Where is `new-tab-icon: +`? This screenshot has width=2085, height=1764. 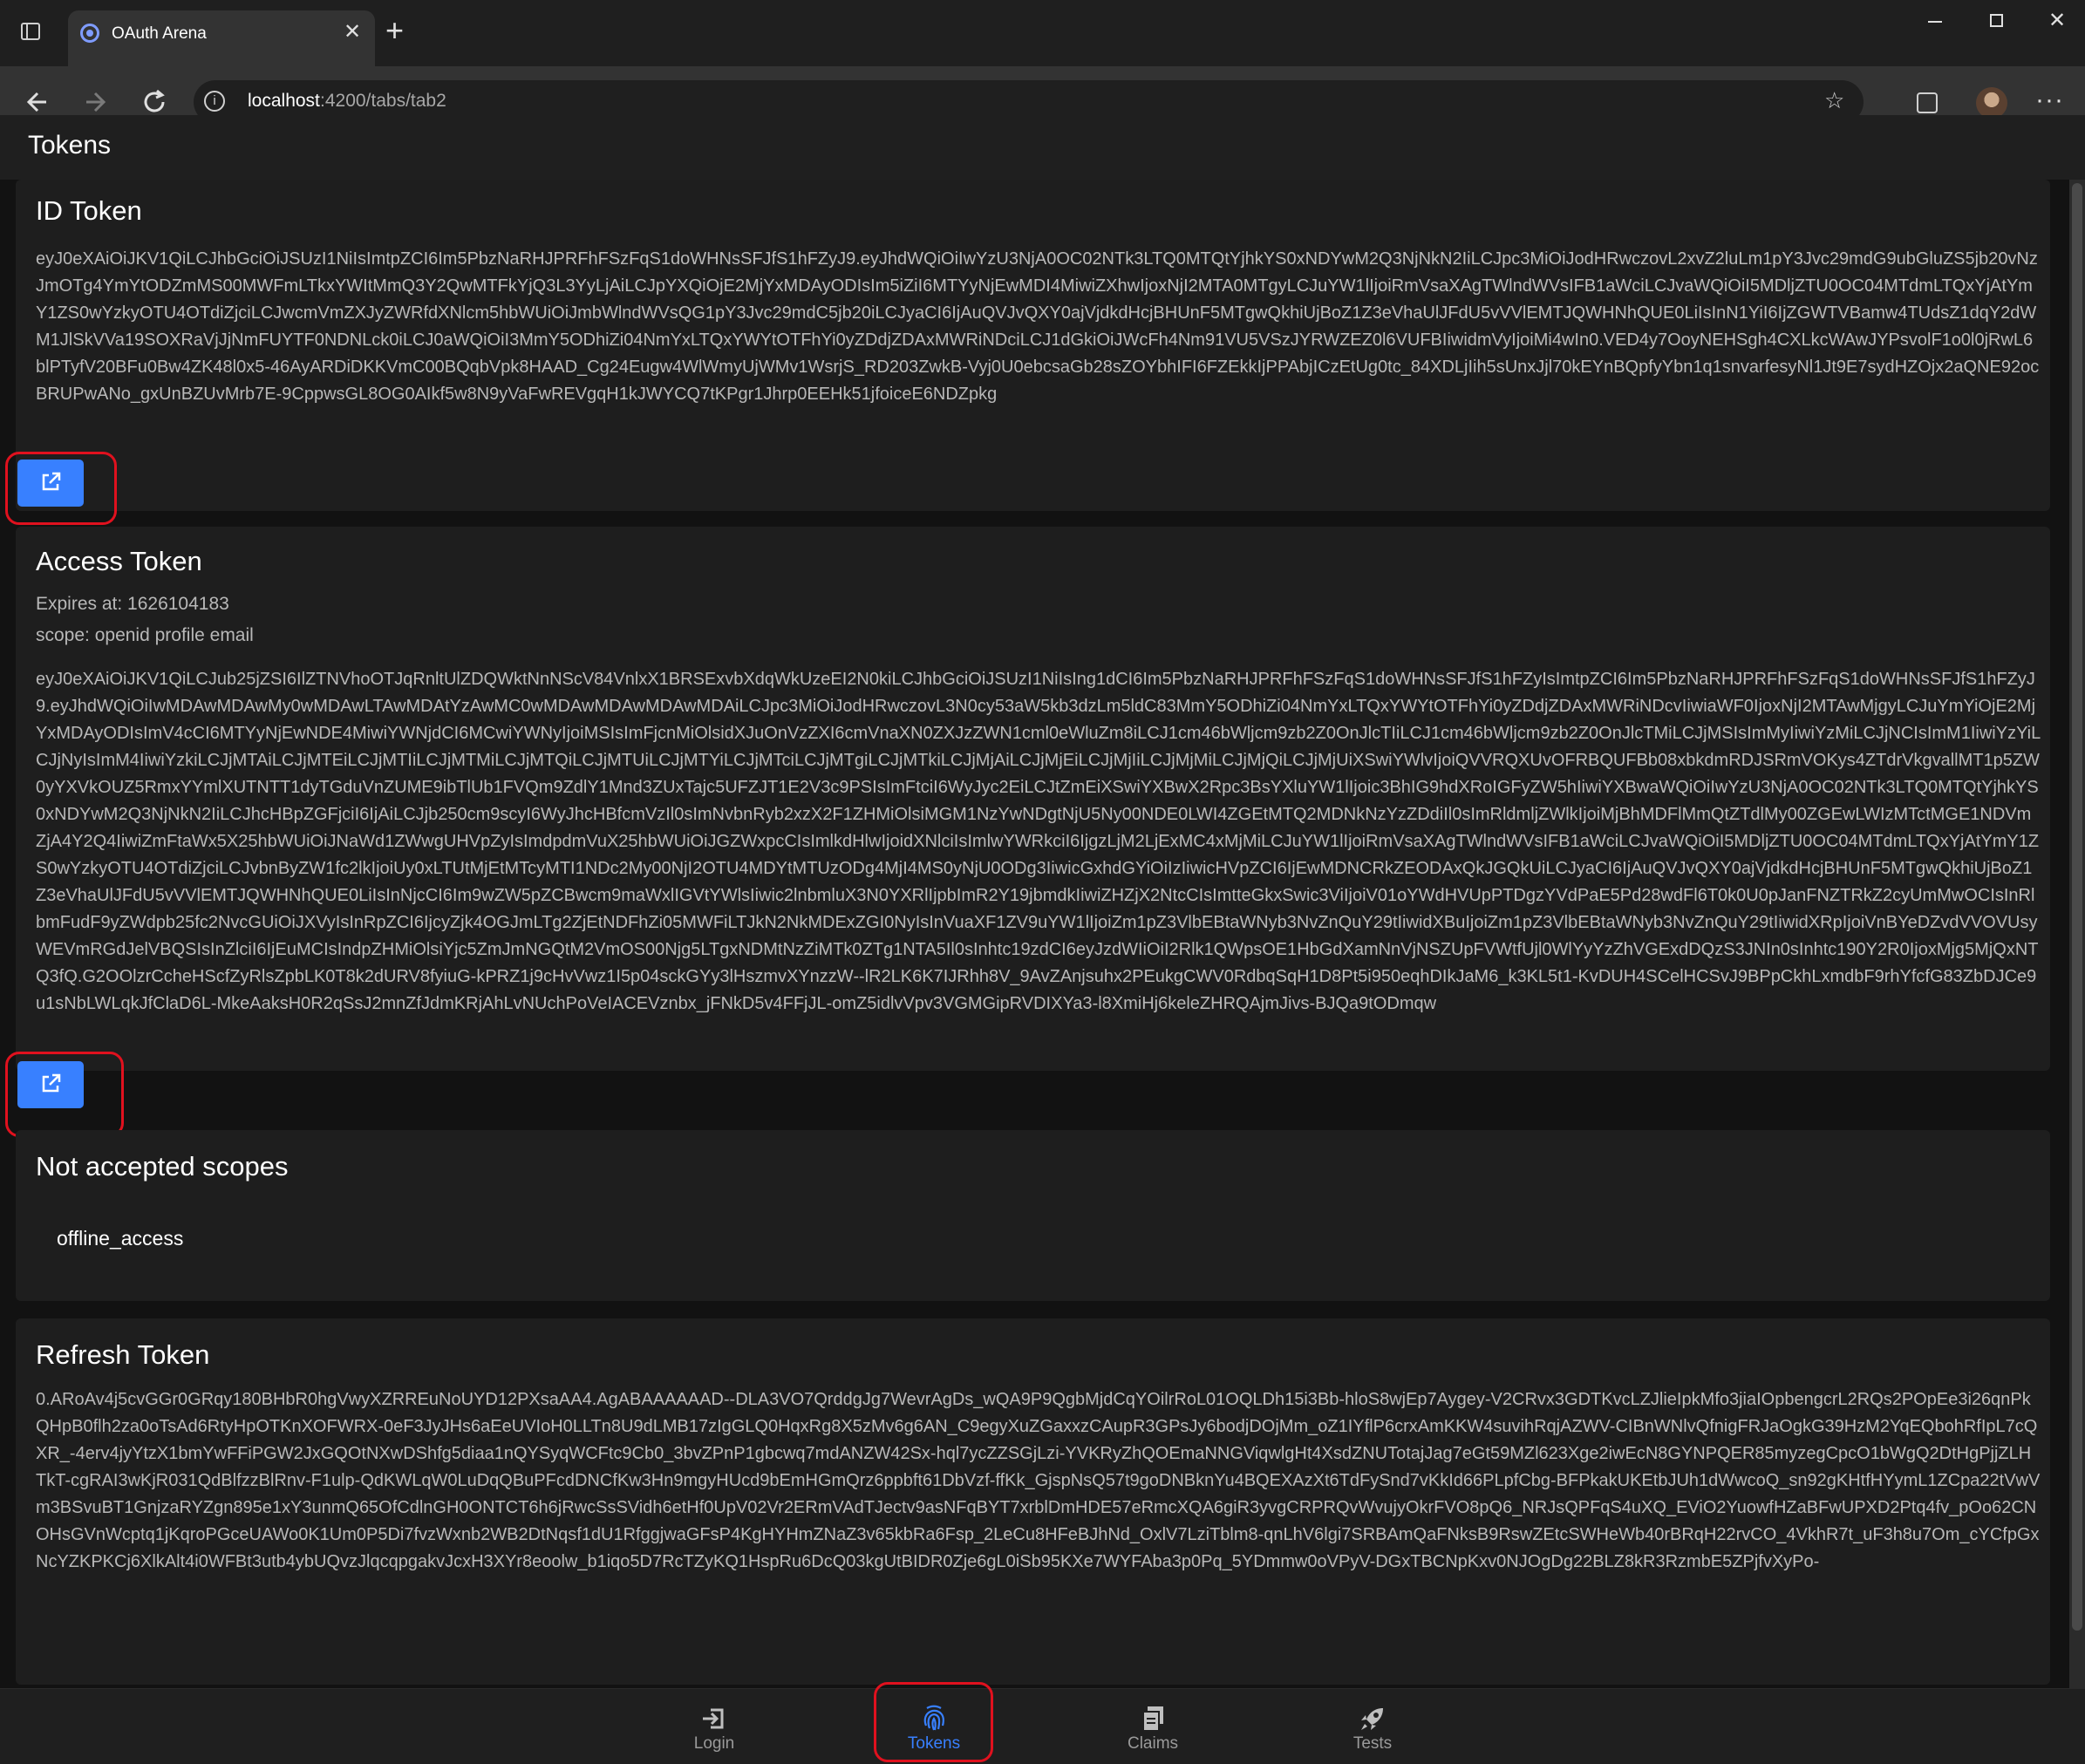
new-tab-icon: + is located at coordinates (394, 30).